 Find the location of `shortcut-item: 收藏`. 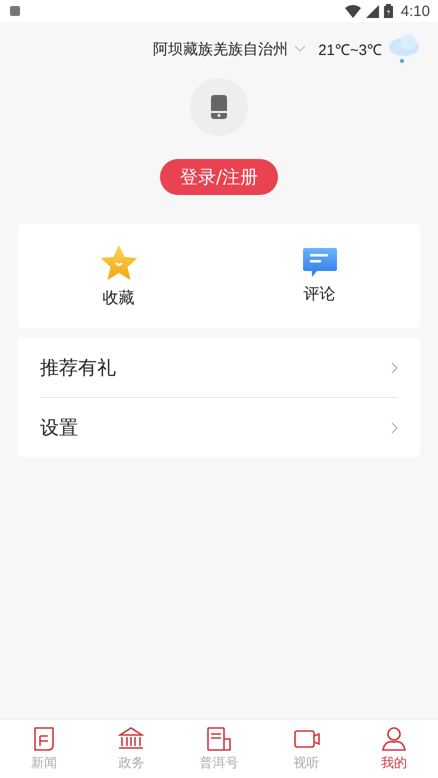

shortcut-item: 收藏 is located at coordinates (118, 276).